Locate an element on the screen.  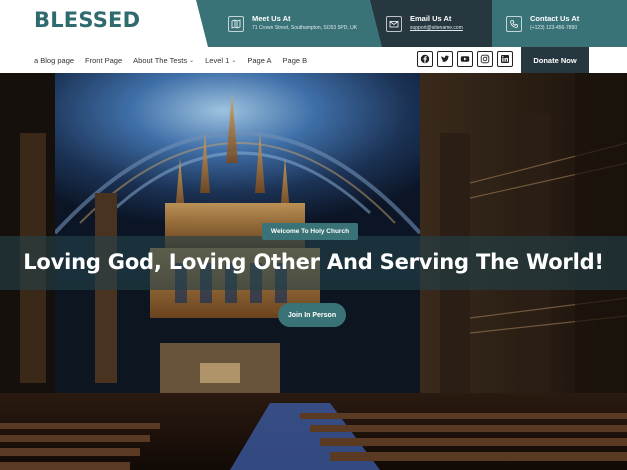
map-icon is located at coordinates (236, 23).